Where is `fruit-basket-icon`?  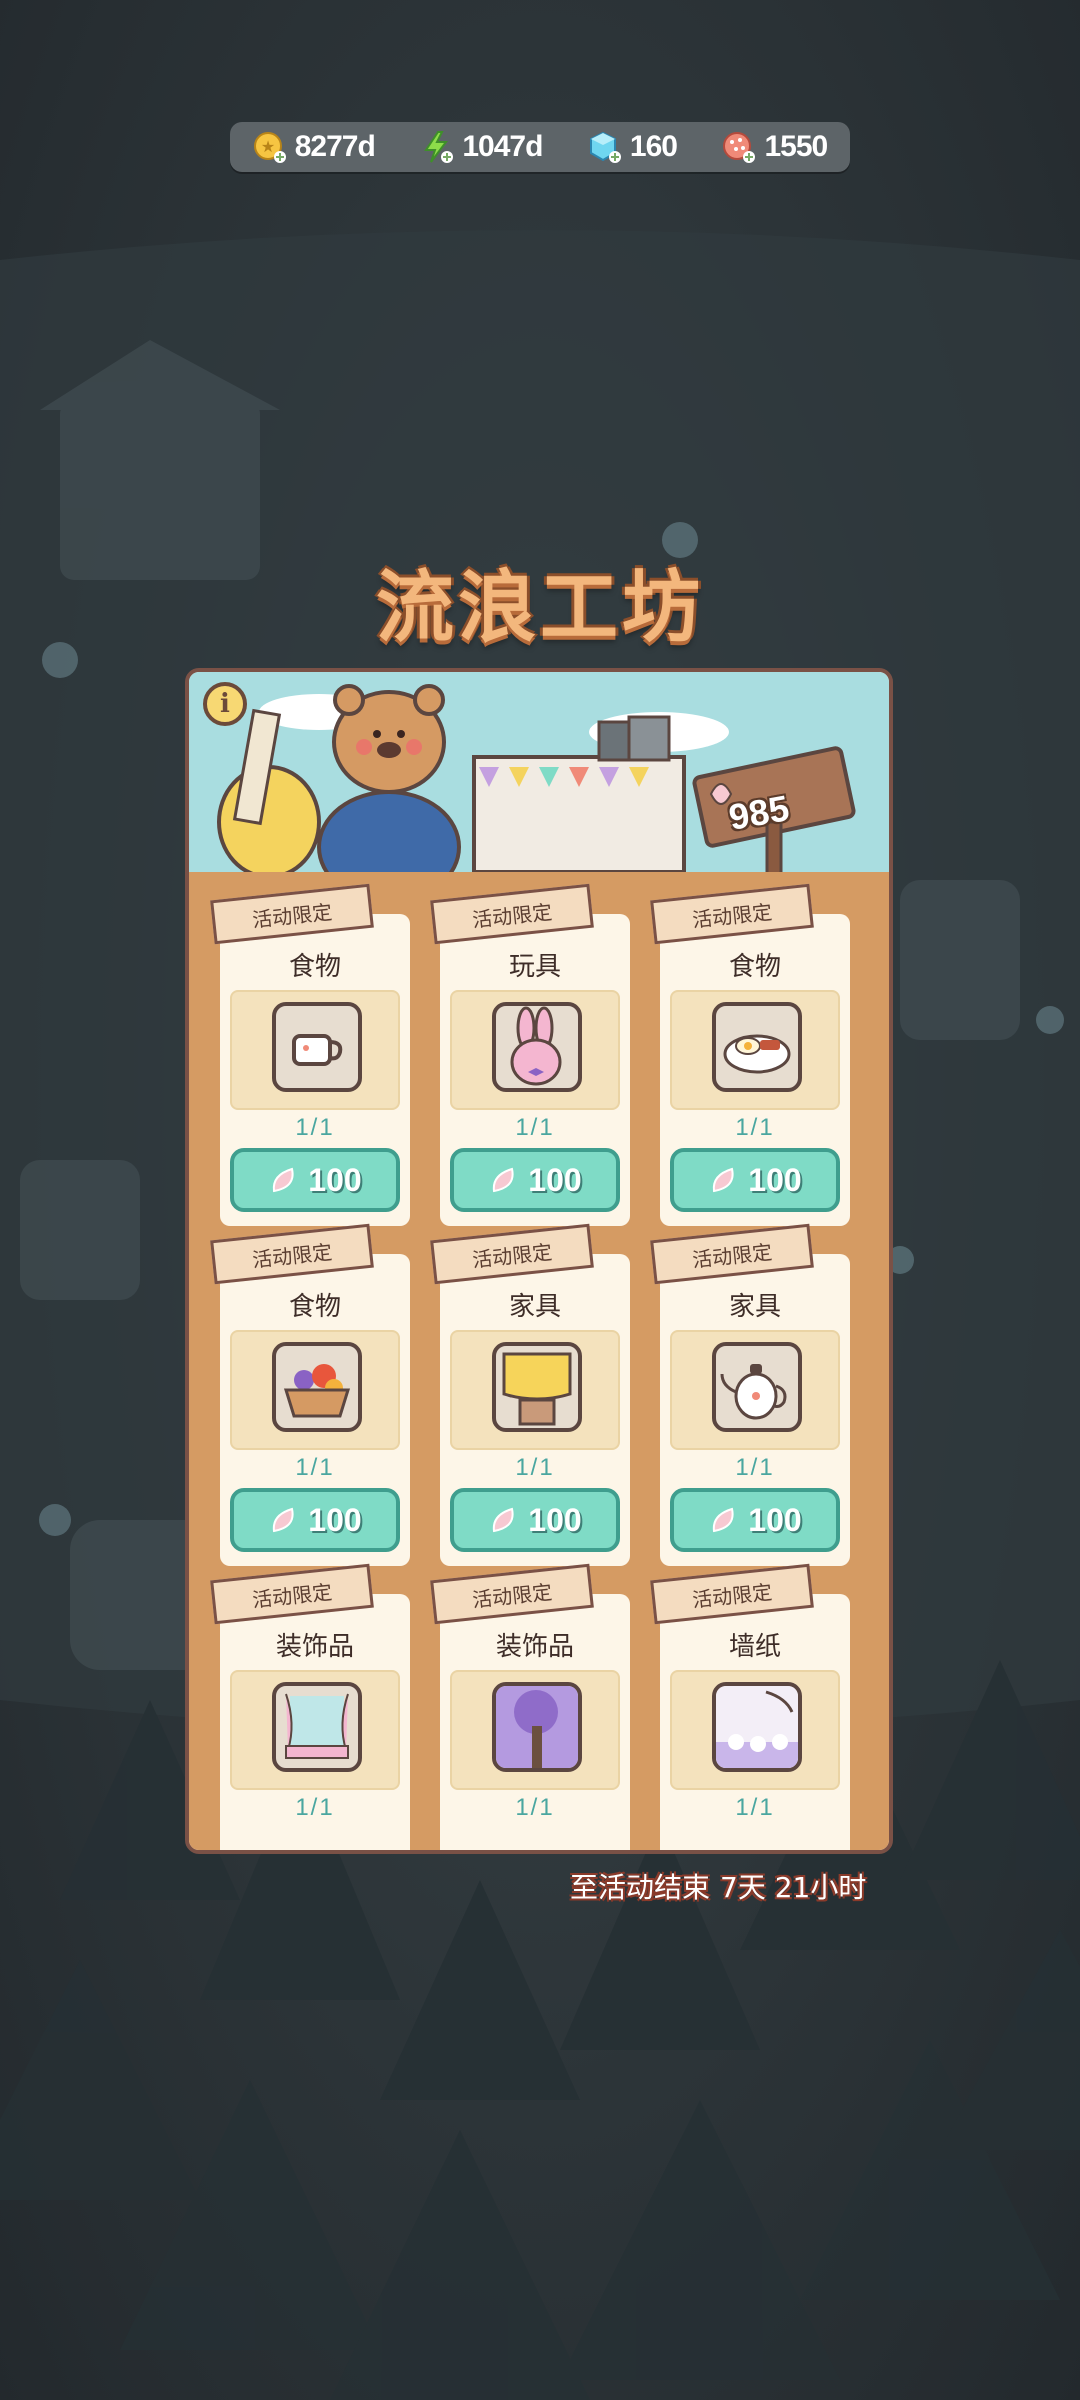 fruit-basket-icon is located at coordinates (317, 1391).